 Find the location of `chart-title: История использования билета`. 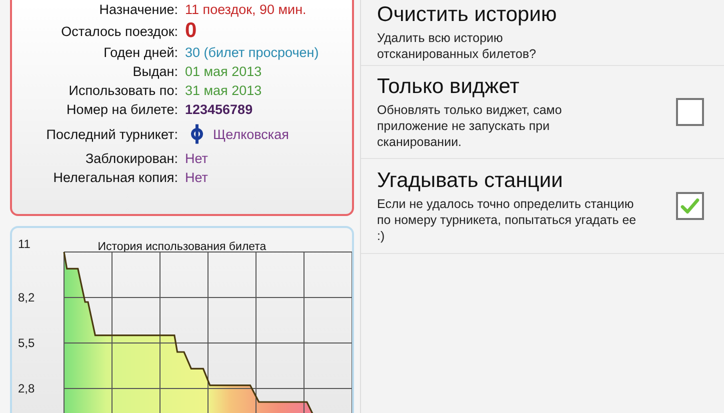

chart-title: История использования билета is located at coordinates (182, 247).